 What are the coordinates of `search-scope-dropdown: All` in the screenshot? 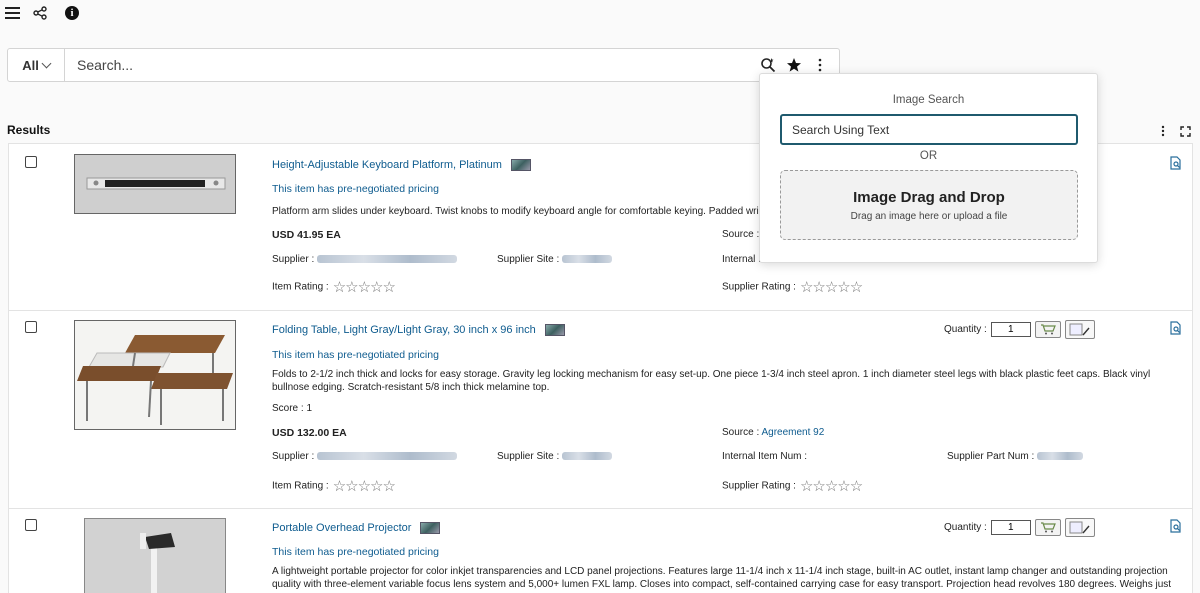 It's located at (36, 65).